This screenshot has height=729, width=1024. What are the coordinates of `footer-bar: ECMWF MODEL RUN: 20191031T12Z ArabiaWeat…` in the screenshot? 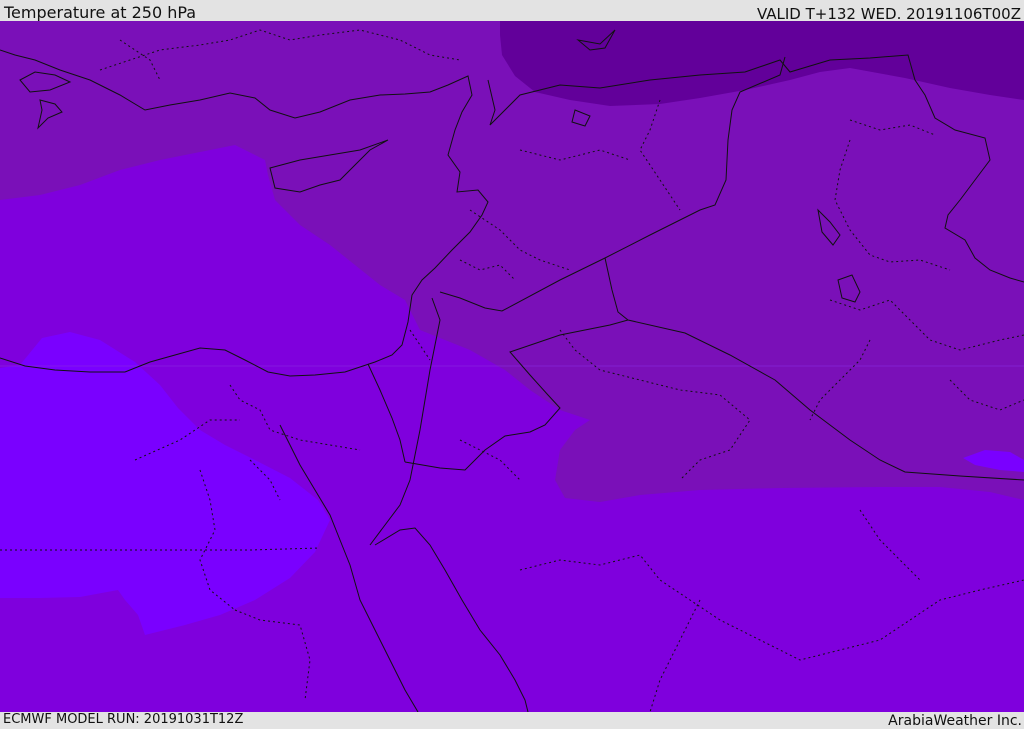 It's located at (512, 720).